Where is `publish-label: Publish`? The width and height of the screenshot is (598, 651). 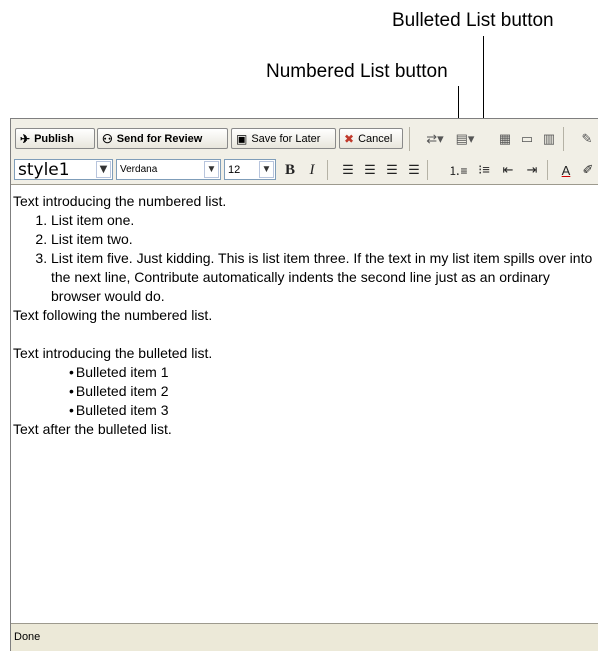 publish-label: Publish is located at coordinates (54, 138).